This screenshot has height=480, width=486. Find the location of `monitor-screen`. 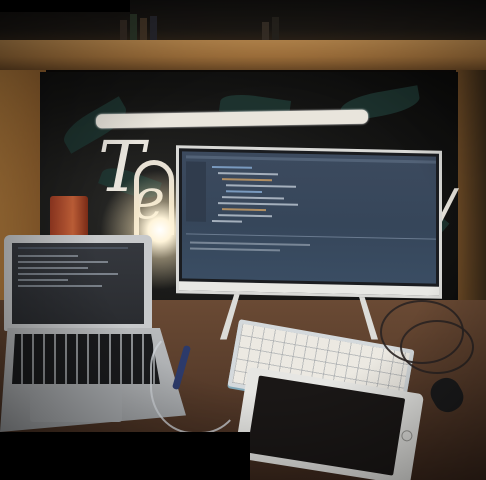

monitor-screen is located at coordinates (309, 217).